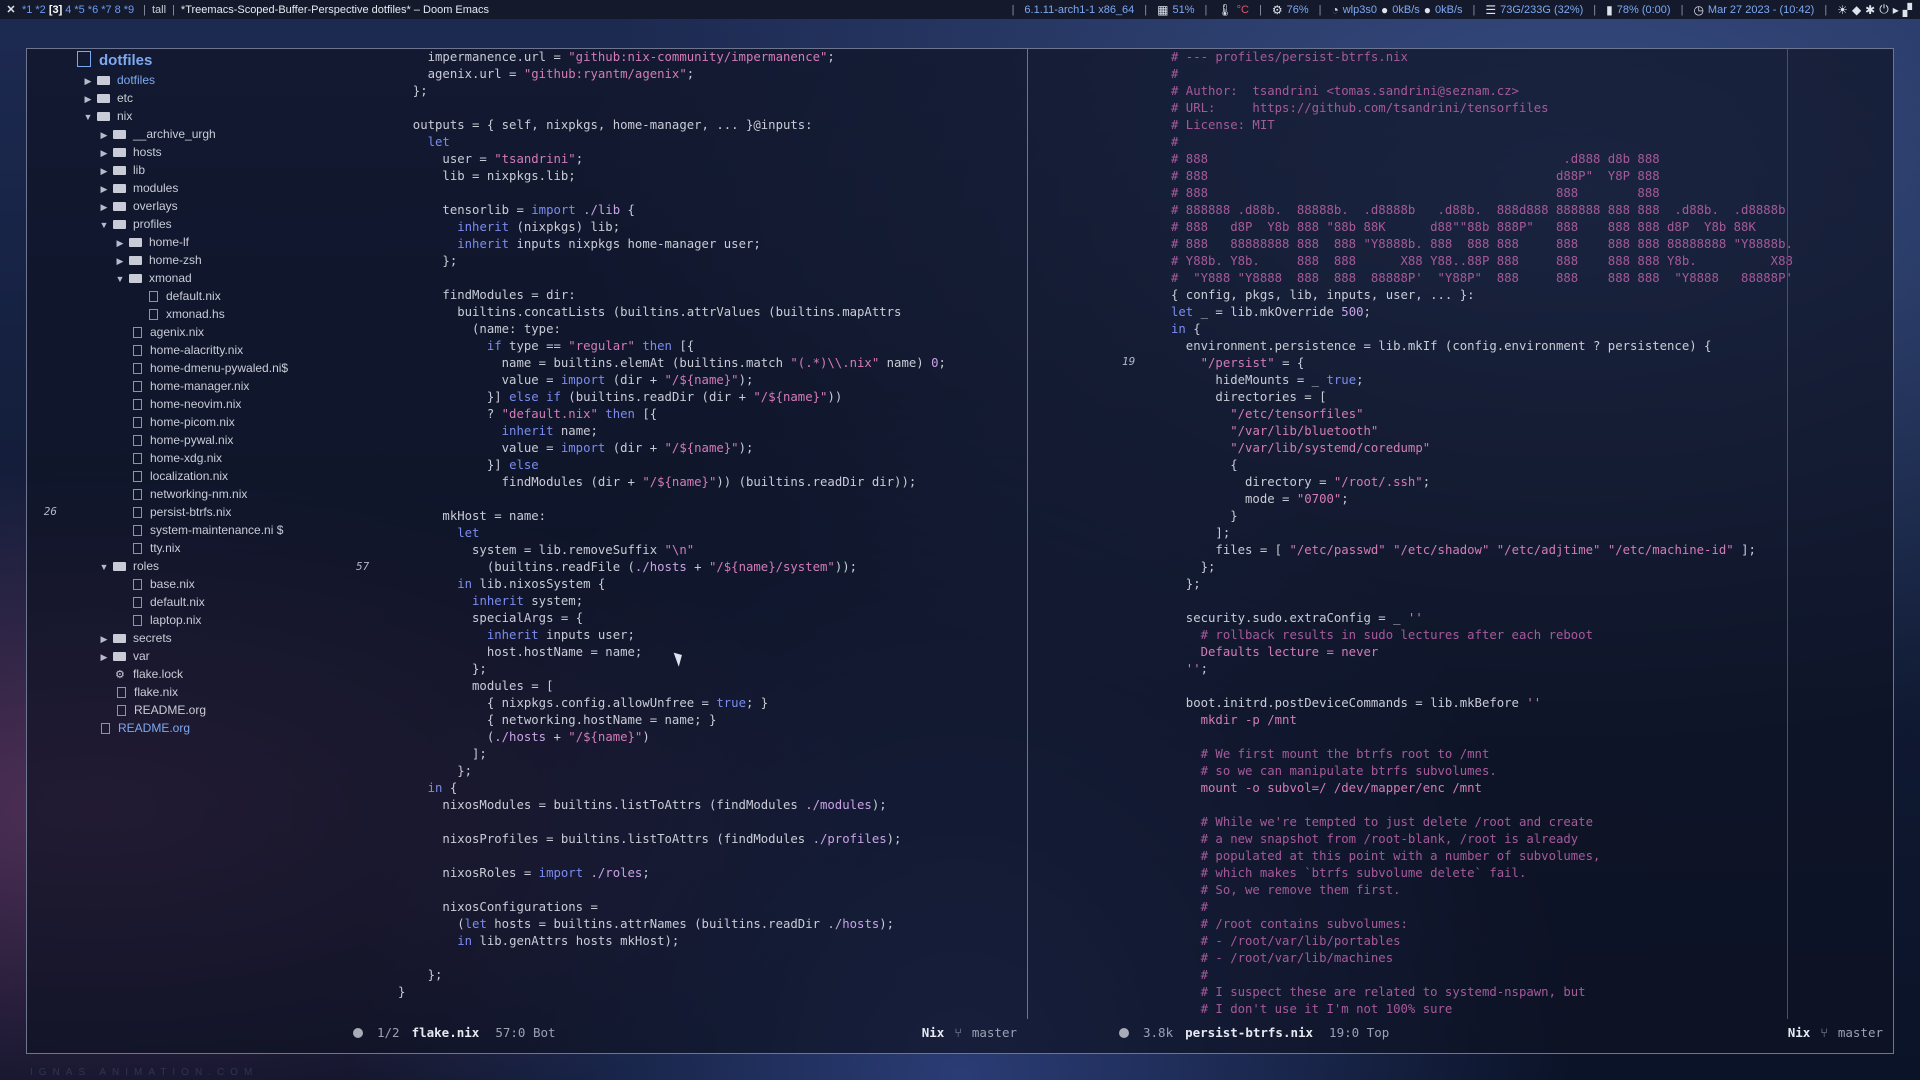 Image resolution: width=1920 pixels, height=1080 pixels. What do you see at coordinates (1907, 10) in the screenshot?
I see `tray-signal-icon: ▞` at bounding box center [1907, 10].